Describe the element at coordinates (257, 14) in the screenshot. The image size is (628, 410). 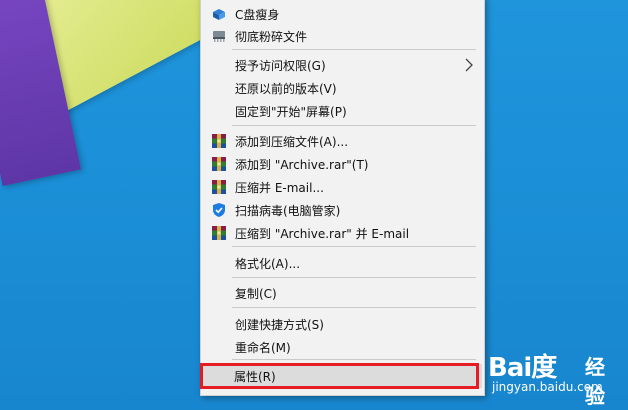
I see `menu-item-label: C盘瘦身` at that location.